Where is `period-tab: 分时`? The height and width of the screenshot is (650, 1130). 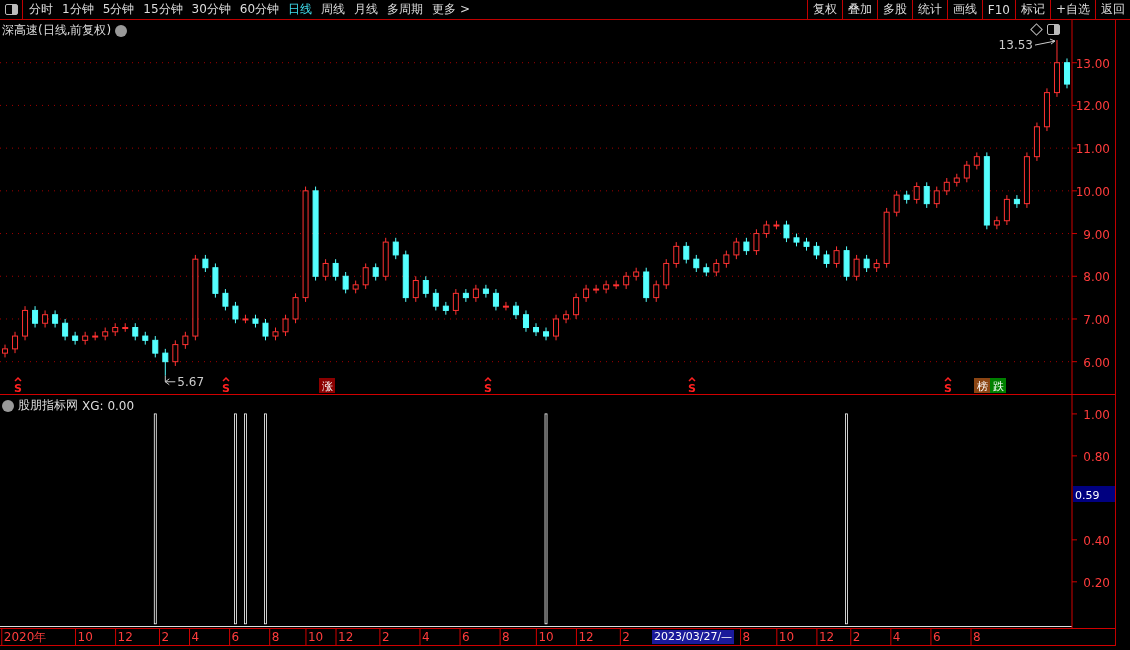 period-tab: 分时 is located at coordinates (41, 9).